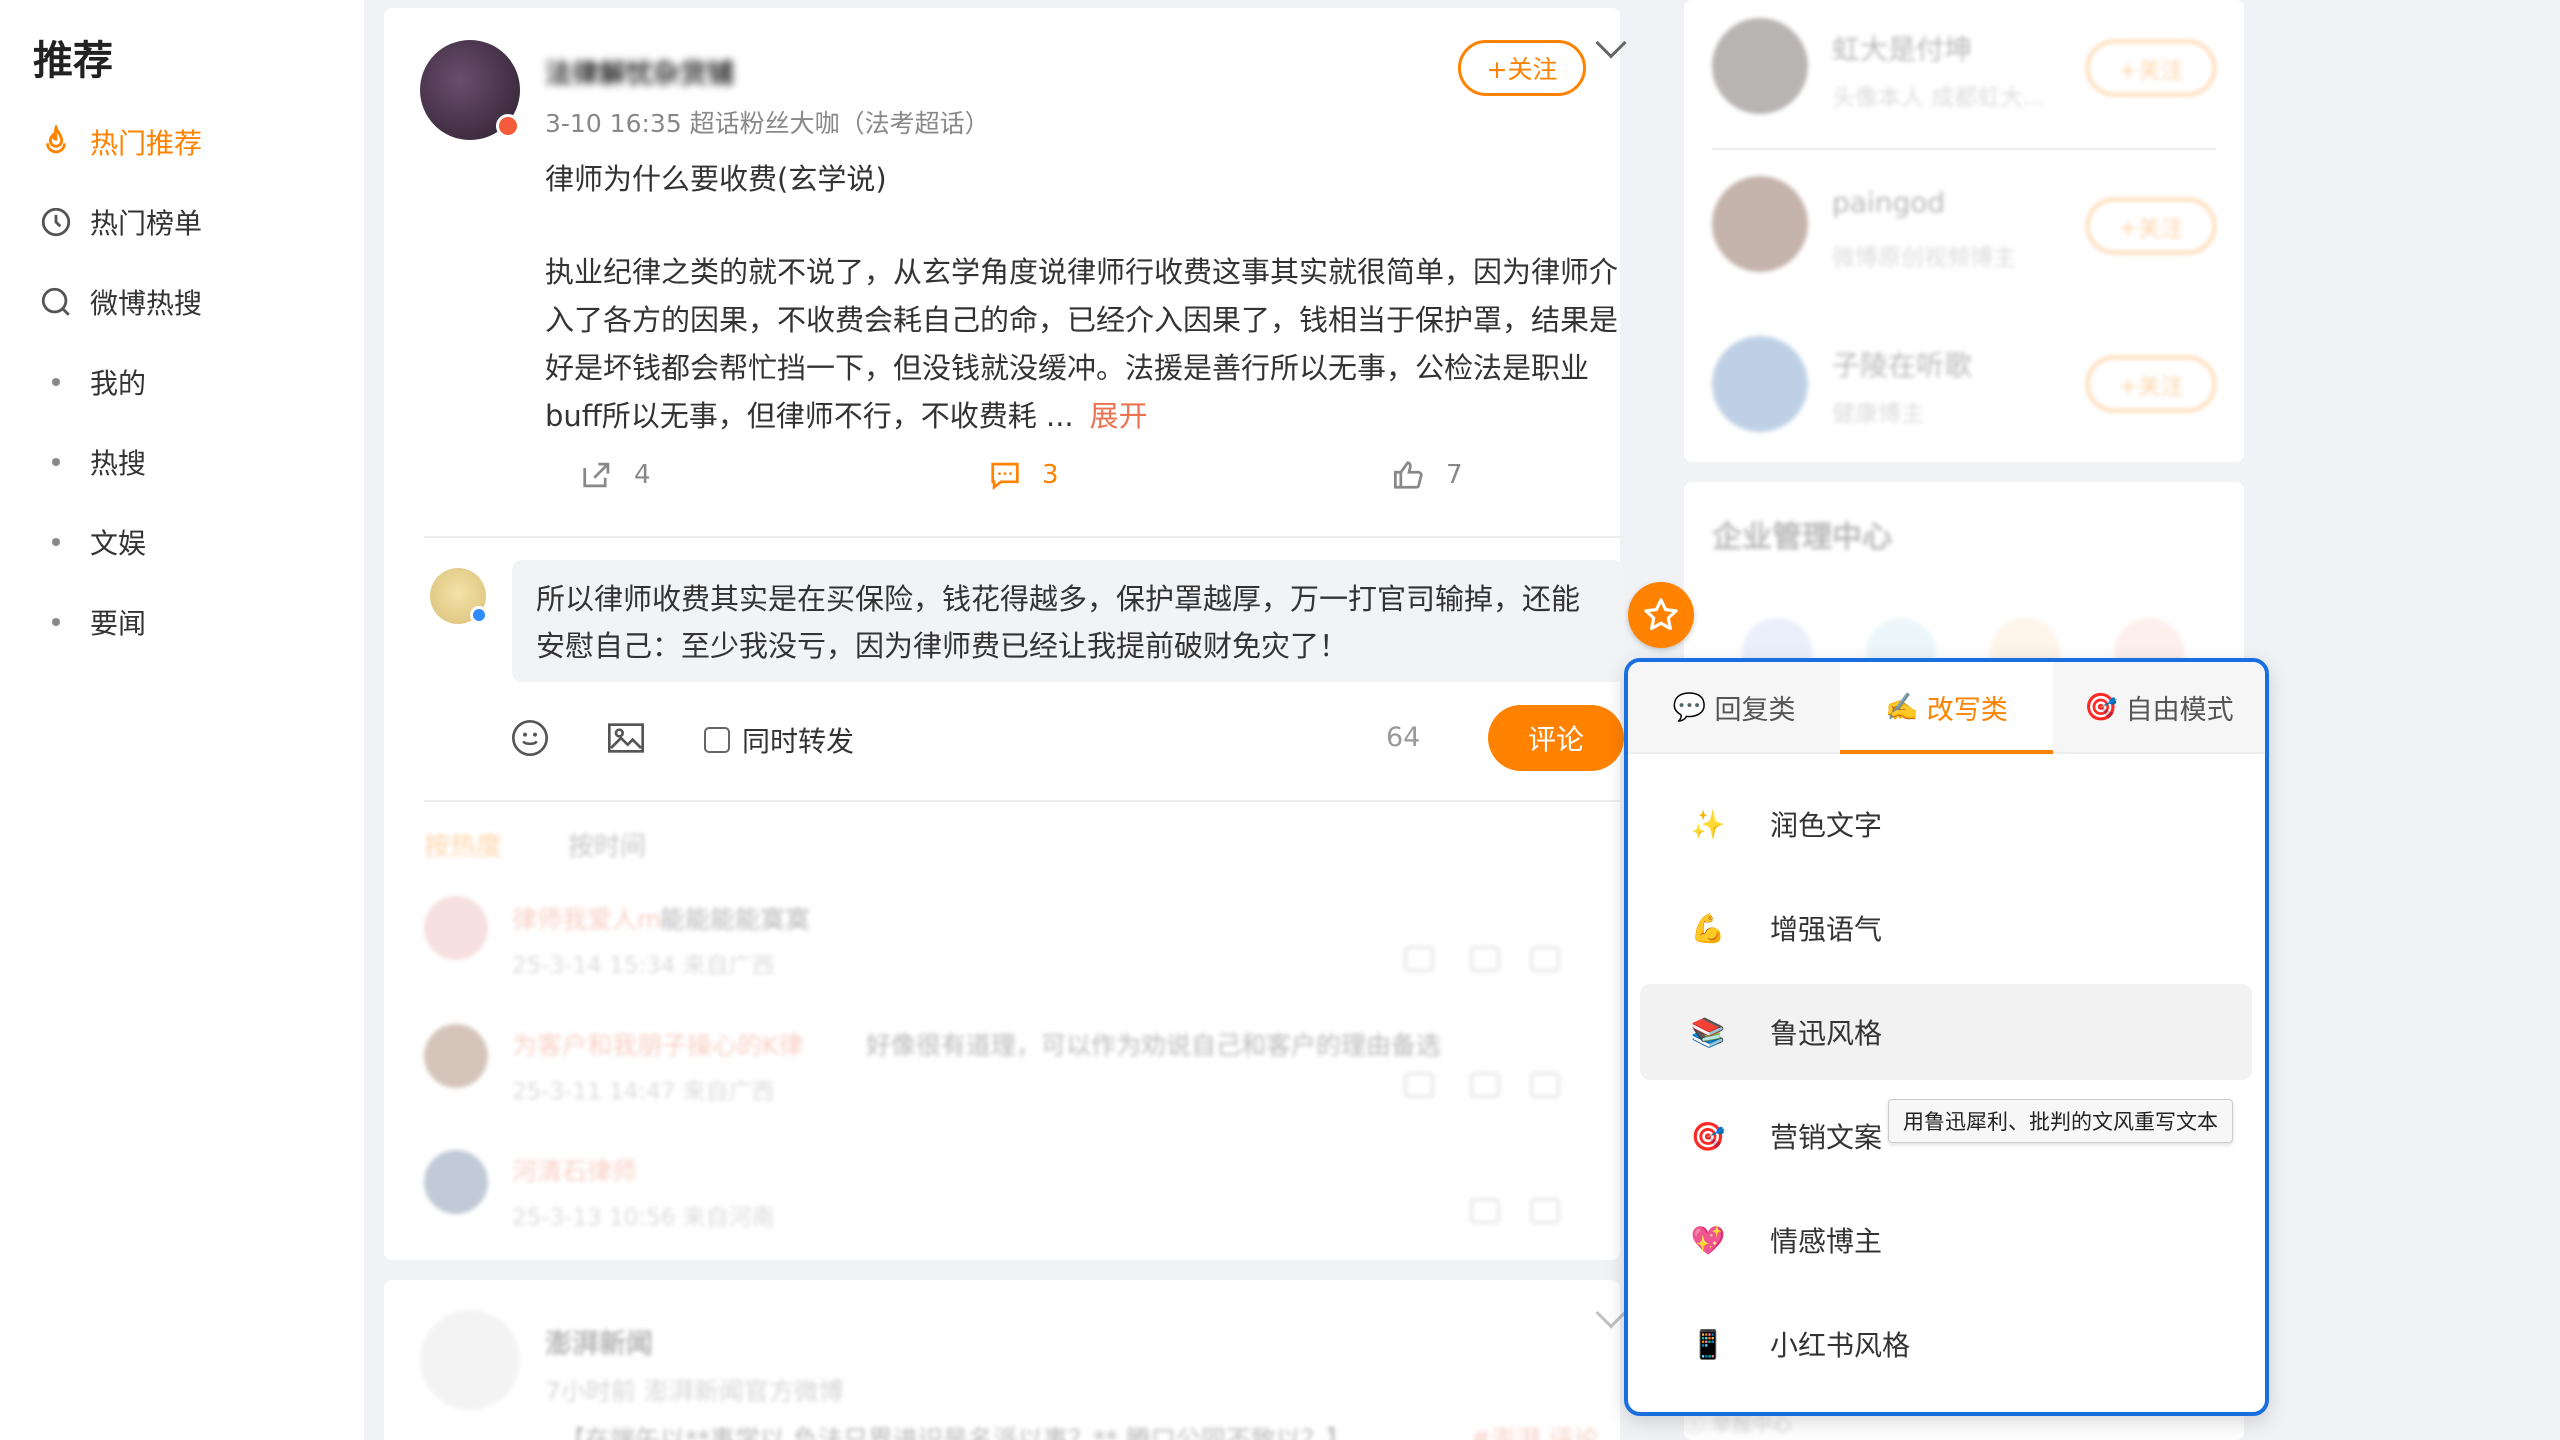 The height and width of the screenshot is (1440, 2560). I want to click on menu-item-xiaohongshu-style: 📱 小红书风格, so click(1946, 1344).